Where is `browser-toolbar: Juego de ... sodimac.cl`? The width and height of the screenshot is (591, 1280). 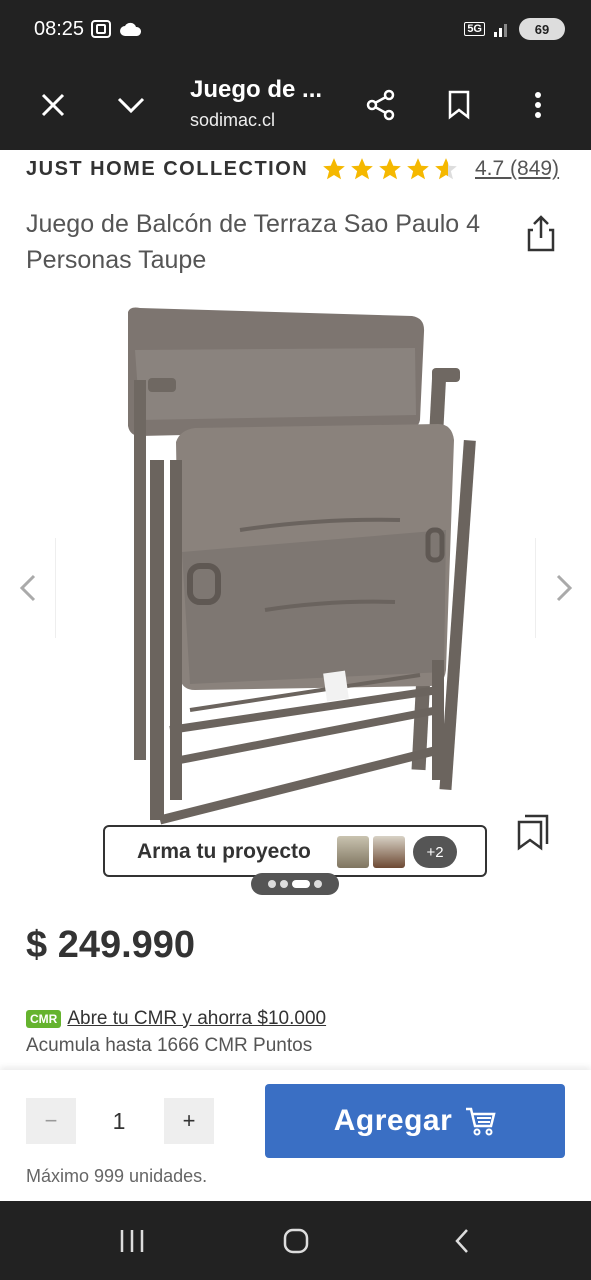
browser-toolbar: Juego de ... sodimac.cl is located at coordinates (295, 105).